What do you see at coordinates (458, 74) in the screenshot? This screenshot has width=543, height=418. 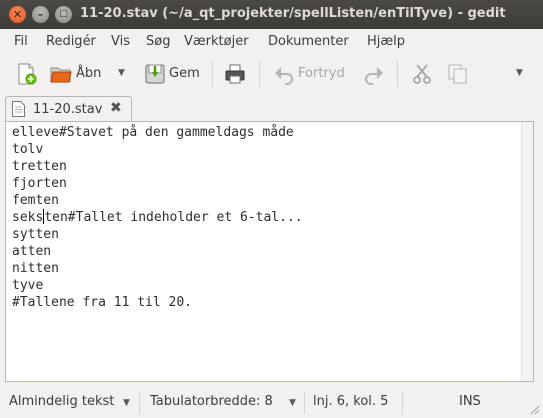 I see `copy-icon` at bounding box center [458, 74].